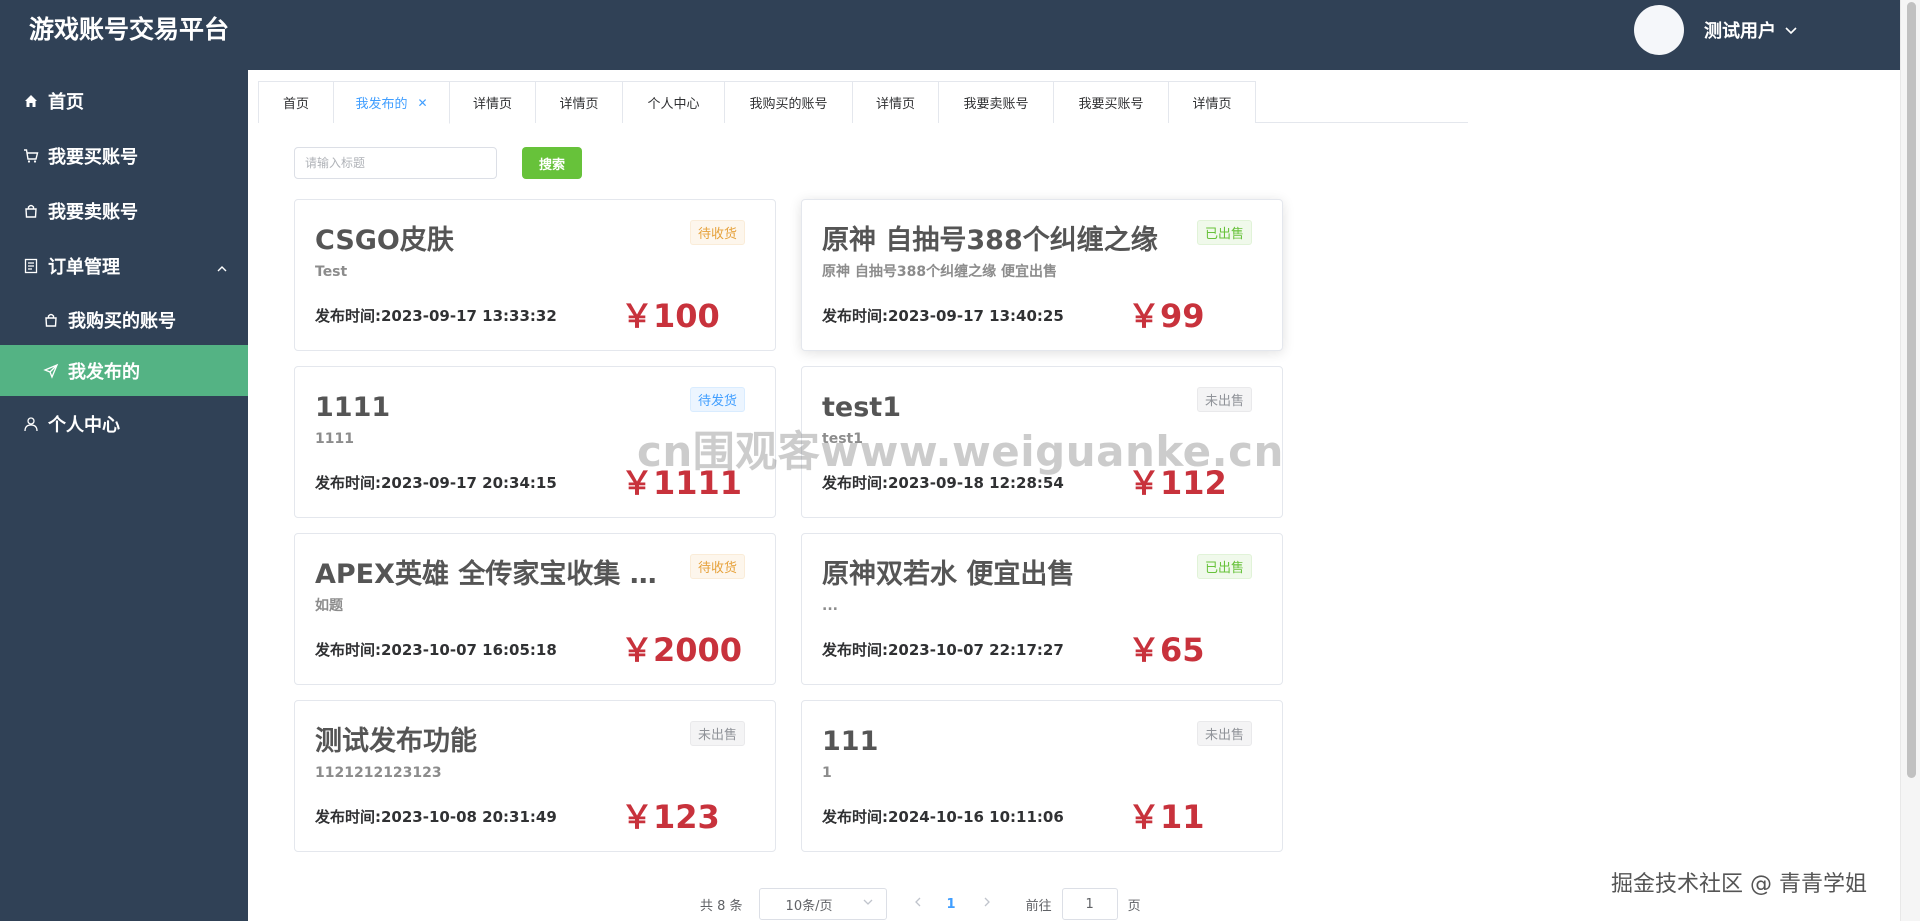 This screenshot has width=1920, height=921. What do you see at coordinates (93, 157) in the screenshot?
I see `sidebar-item-label: 我要买账号` at bounding box center [93, 157].